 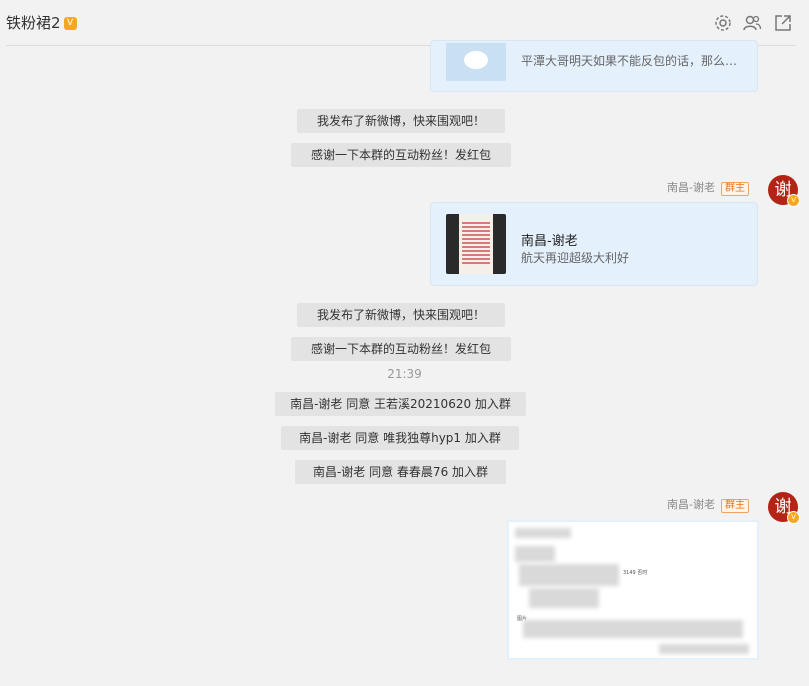 What do you see at coordinates (549, 241) in the screenshot?
I see `card-title: 南昌-谢老` at bounding box center [549, 241].